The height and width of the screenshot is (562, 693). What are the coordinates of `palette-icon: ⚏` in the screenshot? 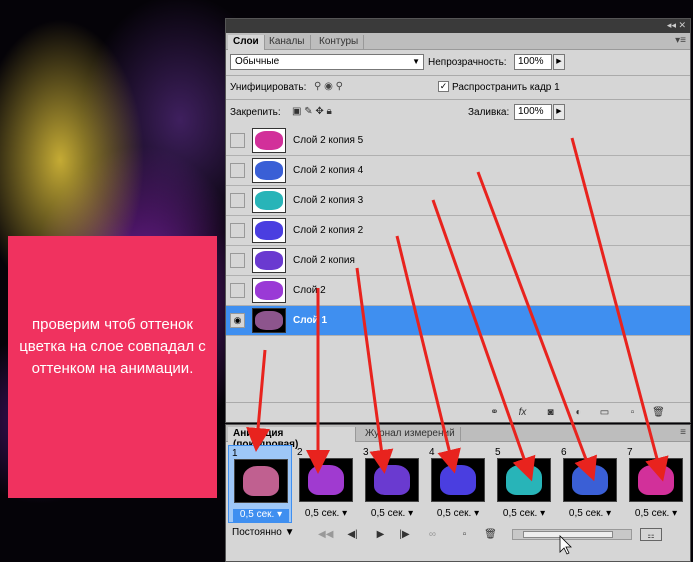 It's located at (651, 534).